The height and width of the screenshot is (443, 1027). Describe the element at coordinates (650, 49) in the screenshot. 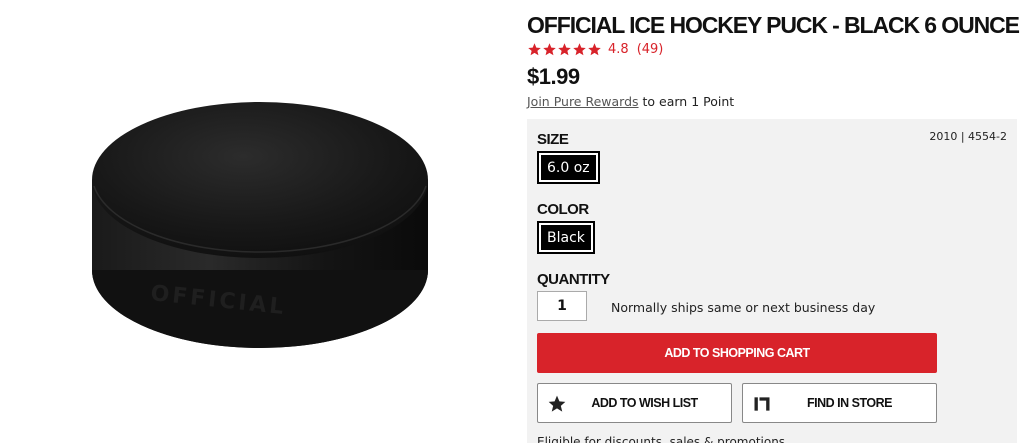

I see `review-count-link: (49)` at that location.